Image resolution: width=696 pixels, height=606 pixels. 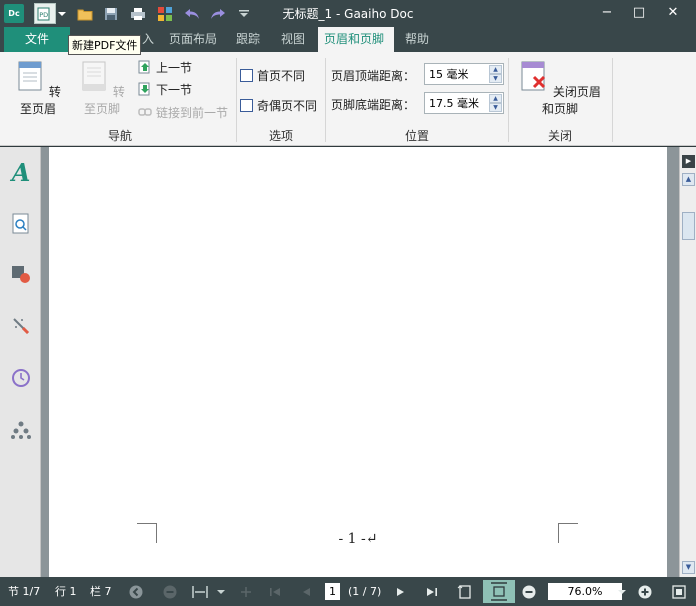 What do you see at coordinates (307, 592) in the screenshot?
I see `previous-page-button` at bounding box center [307, 592].